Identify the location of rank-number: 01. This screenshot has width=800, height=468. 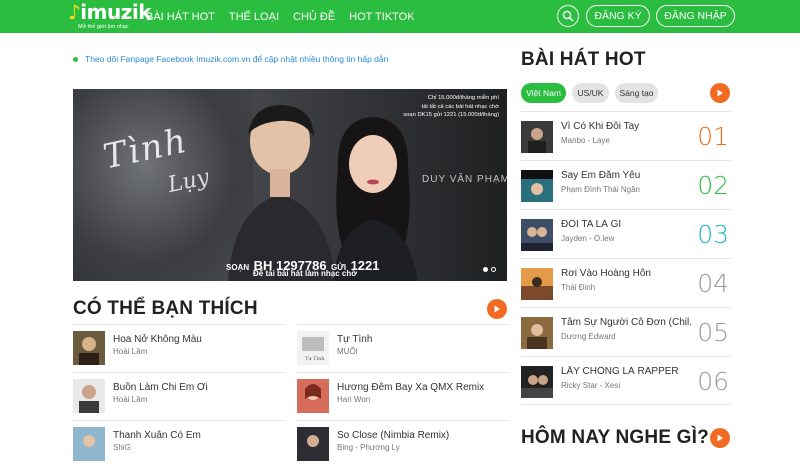
(713, 136).